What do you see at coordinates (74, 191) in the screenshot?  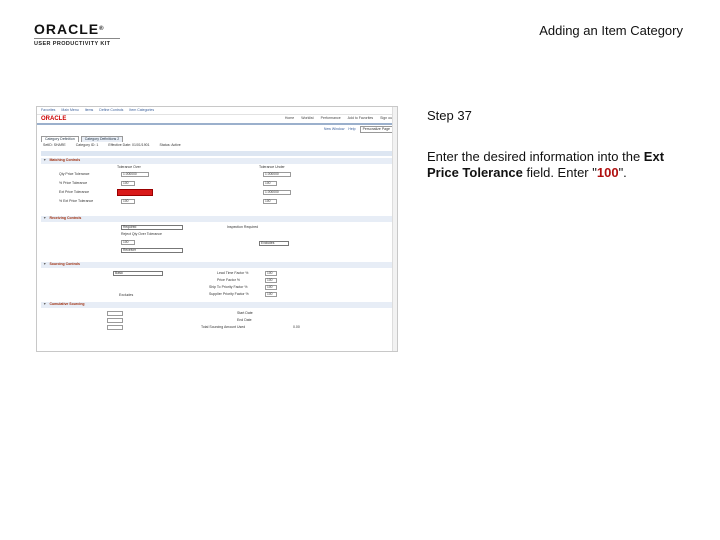 I see `ext-price-tolerance-label: Ext Price Tolerance` at bounding box center [74, 191].